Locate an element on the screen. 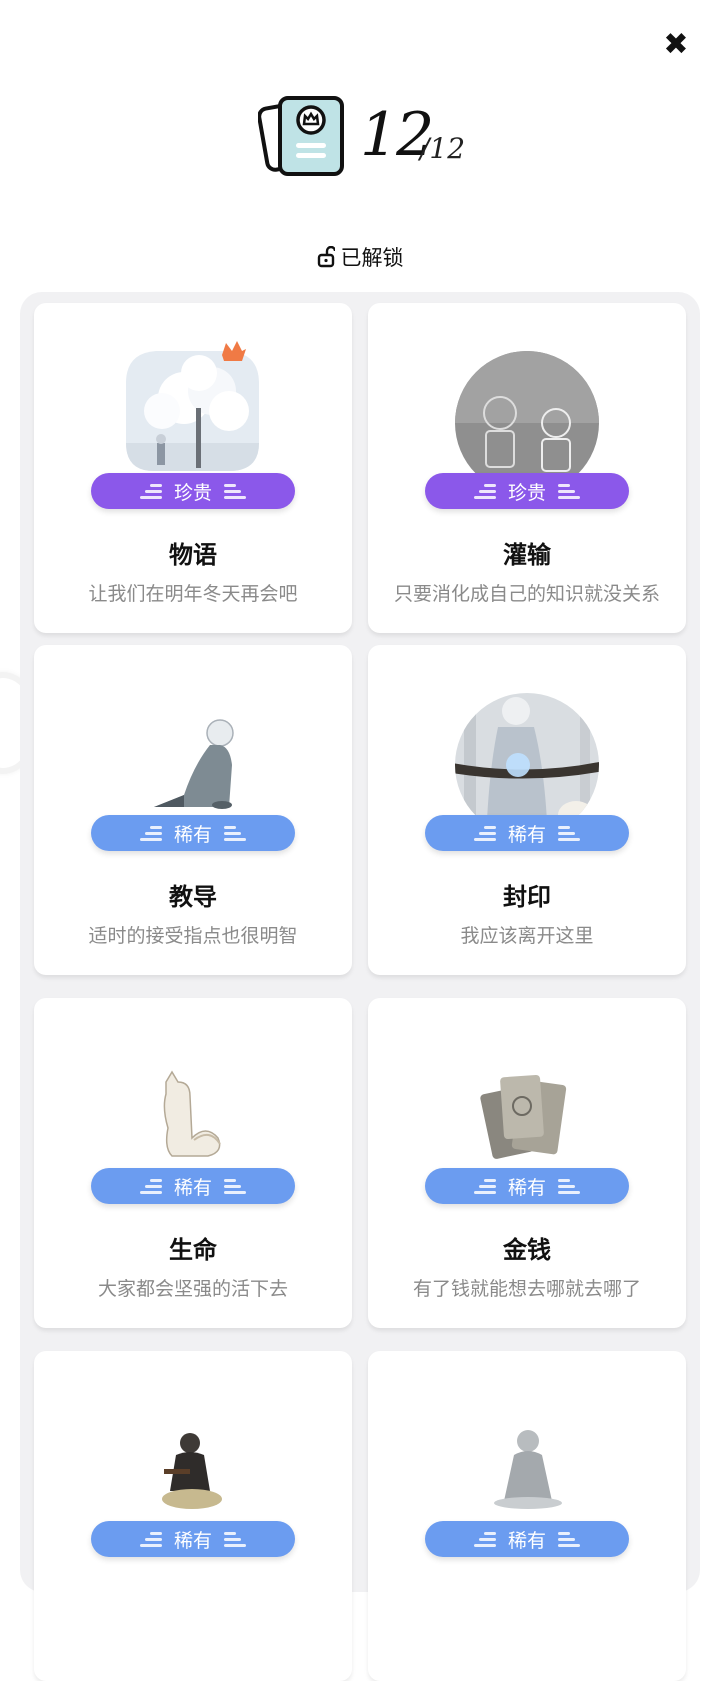 The image size is (720, 1681). card-item: 稀有 教导 适时的接受指点也很明智 is located at coordinates (193, 810).